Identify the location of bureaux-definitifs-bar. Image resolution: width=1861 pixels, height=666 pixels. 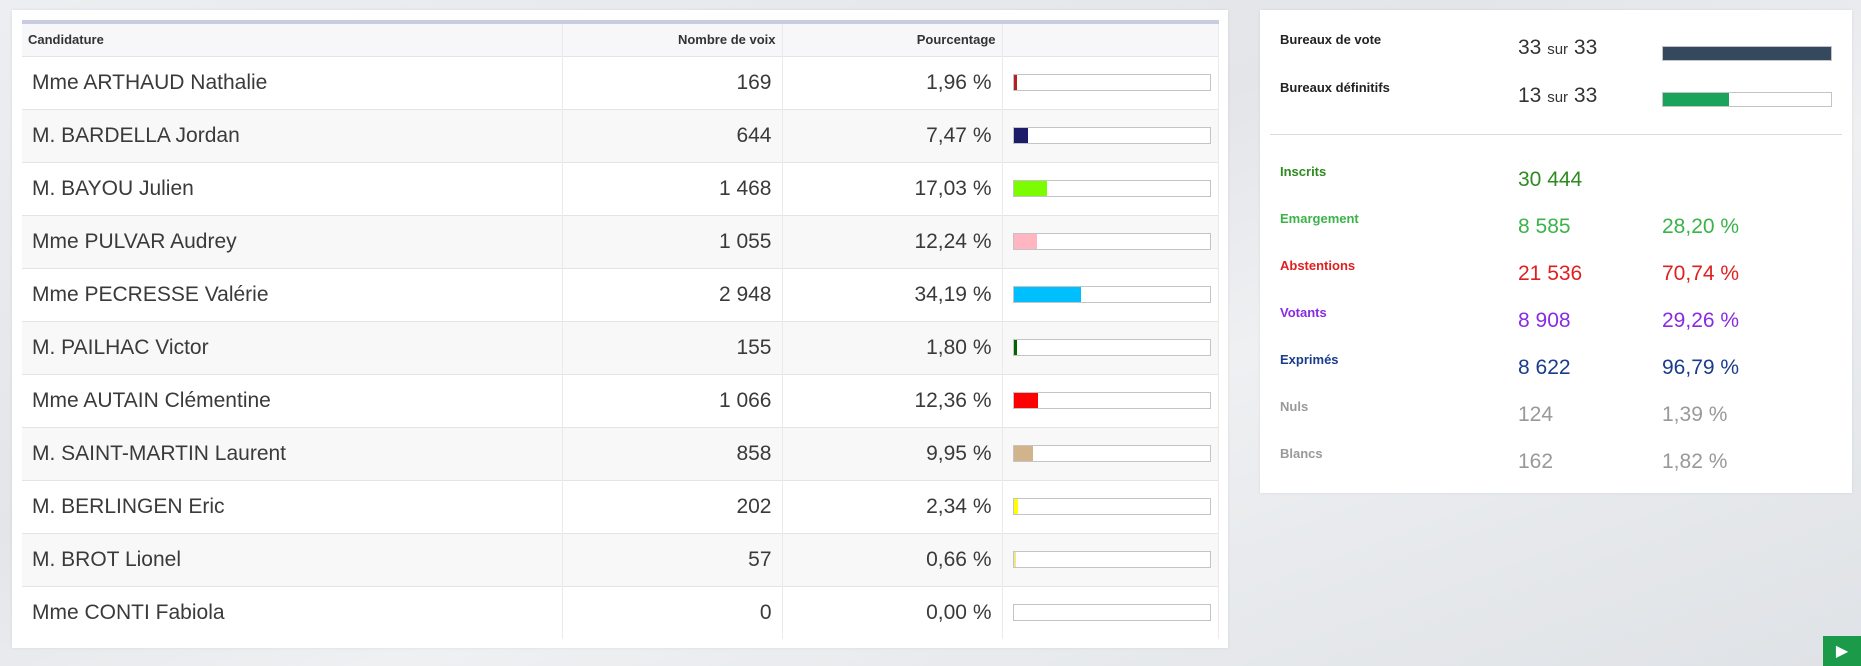
(1747, 99).